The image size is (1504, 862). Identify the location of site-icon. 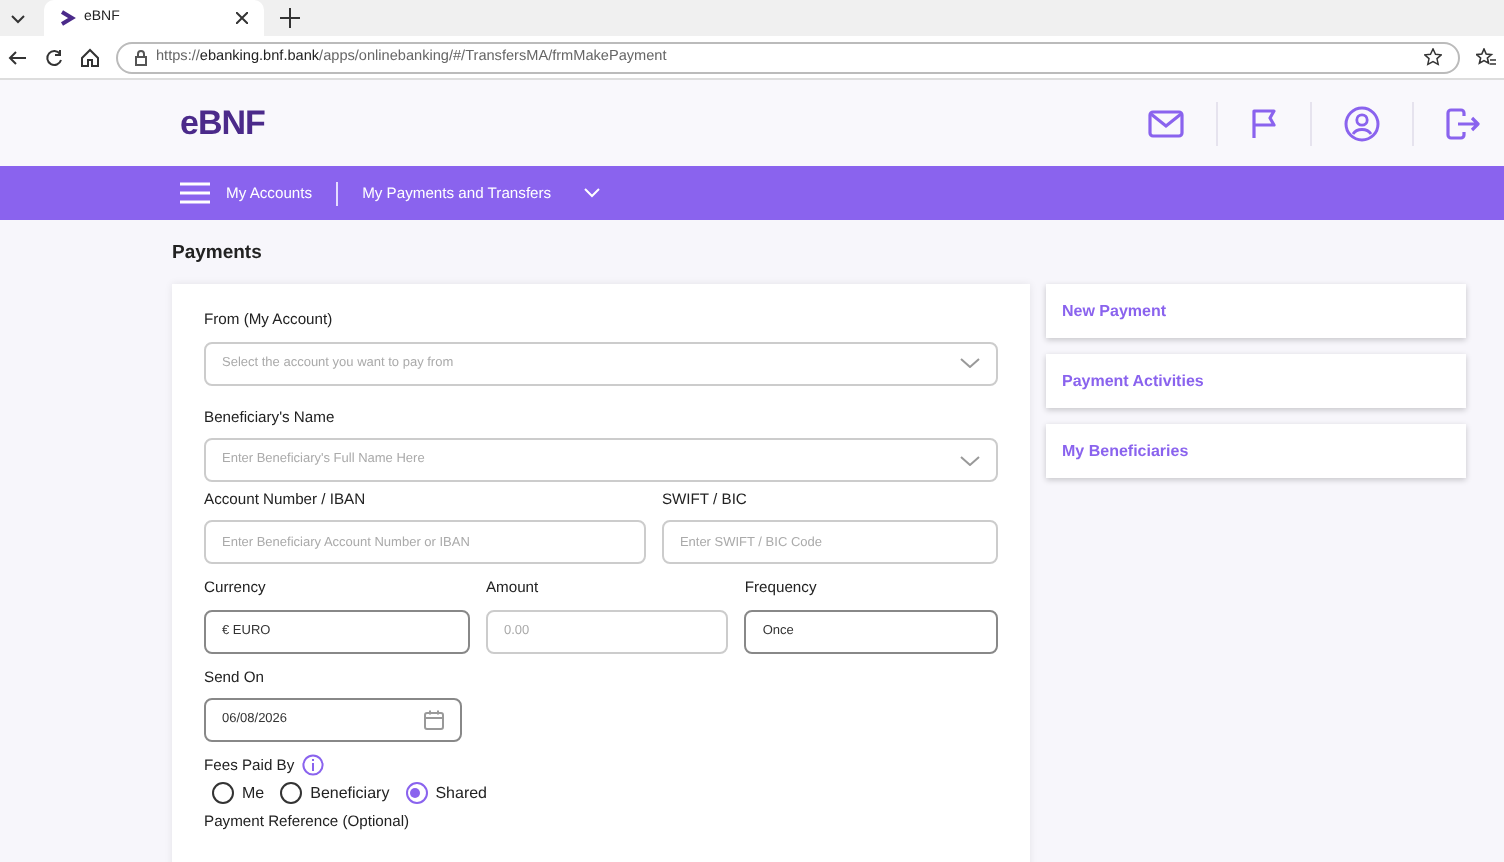
(68, 18).